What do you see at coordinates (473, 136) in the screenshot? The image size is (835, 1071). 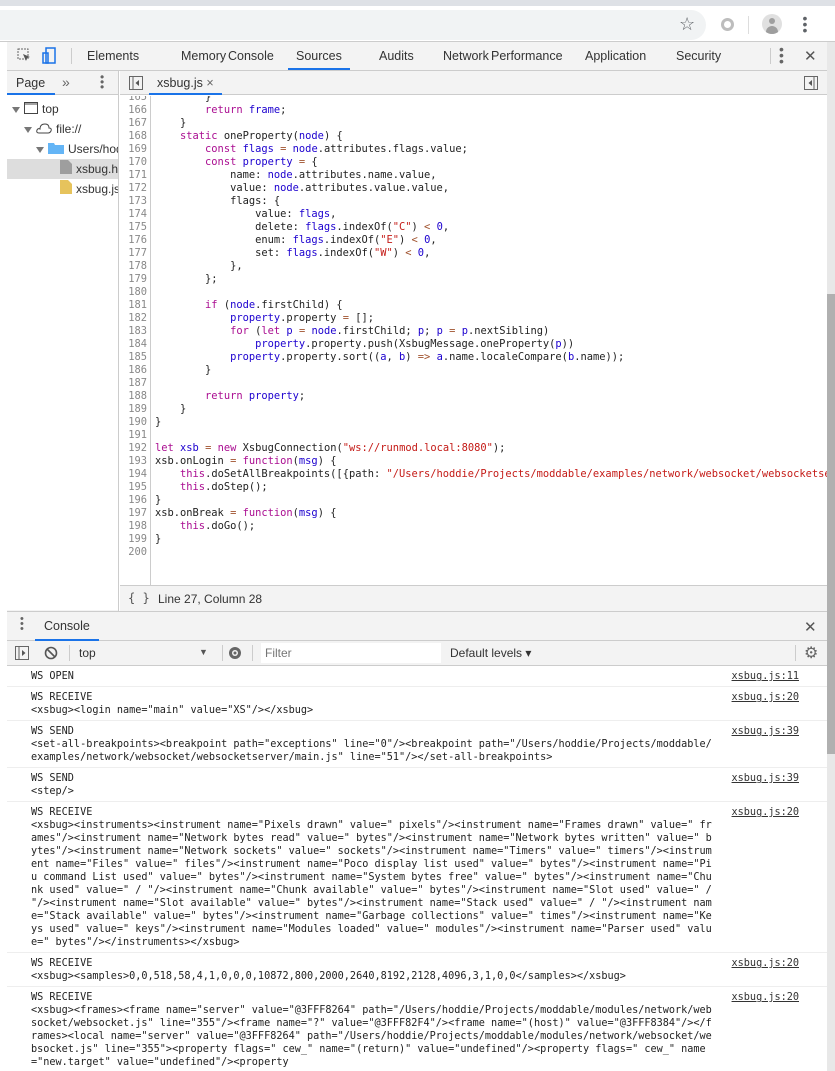 I see `code-line: 168 static oneProperty(node) {` at bounding box center [473, 136].